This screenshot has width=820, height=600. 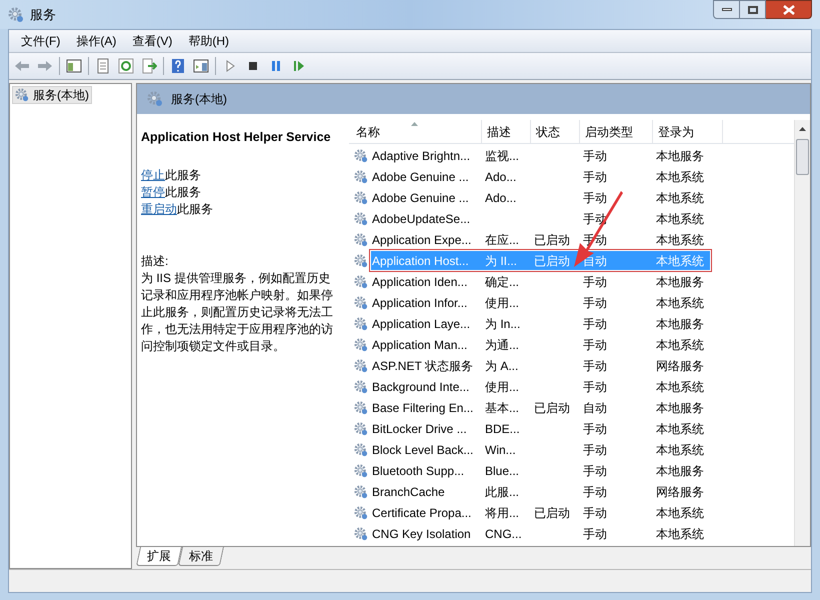 I want to click on table-cell-text: BranchCache, so click(x=408, y=492).